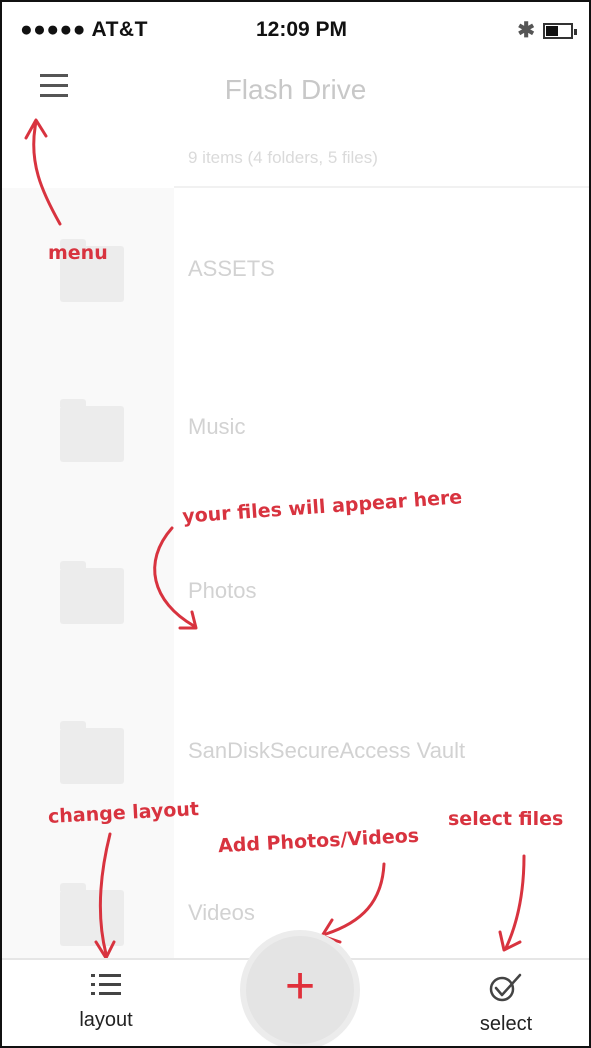 Image resolution: width=591 pixels, height=1048 pixels. I want to click on add-annotation: Add Photos/Videos, so click(318, 841).